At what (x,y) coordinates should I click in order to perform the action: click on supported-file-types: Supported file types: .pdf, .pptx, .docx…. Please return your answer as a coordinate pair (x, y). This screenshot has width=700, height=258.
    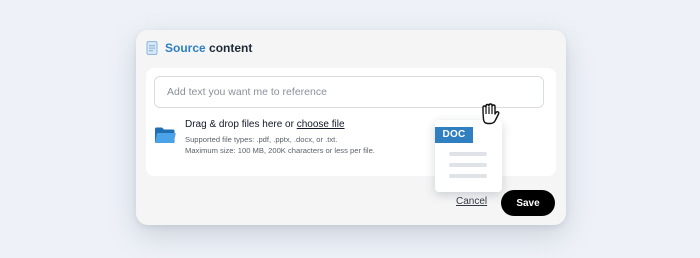
    Looking at the image, I should click on (261, 139).